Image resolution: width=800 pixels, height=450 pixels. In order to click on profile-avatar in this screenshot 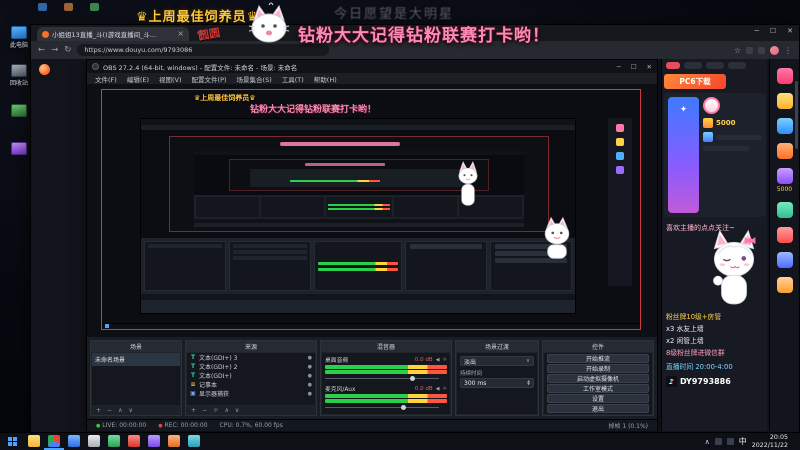, I will do `click(774, 50)`.